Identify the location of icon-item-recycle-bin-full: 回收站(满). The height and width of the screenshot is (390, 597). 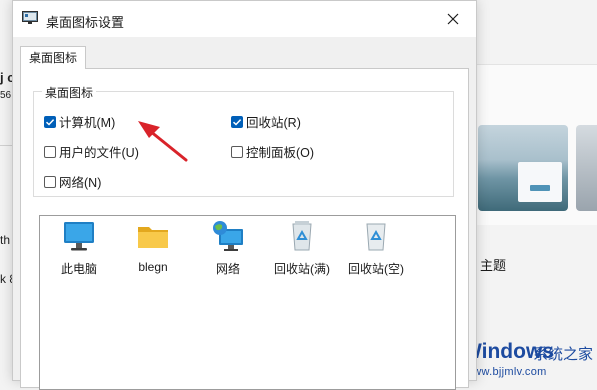
(302, 248).